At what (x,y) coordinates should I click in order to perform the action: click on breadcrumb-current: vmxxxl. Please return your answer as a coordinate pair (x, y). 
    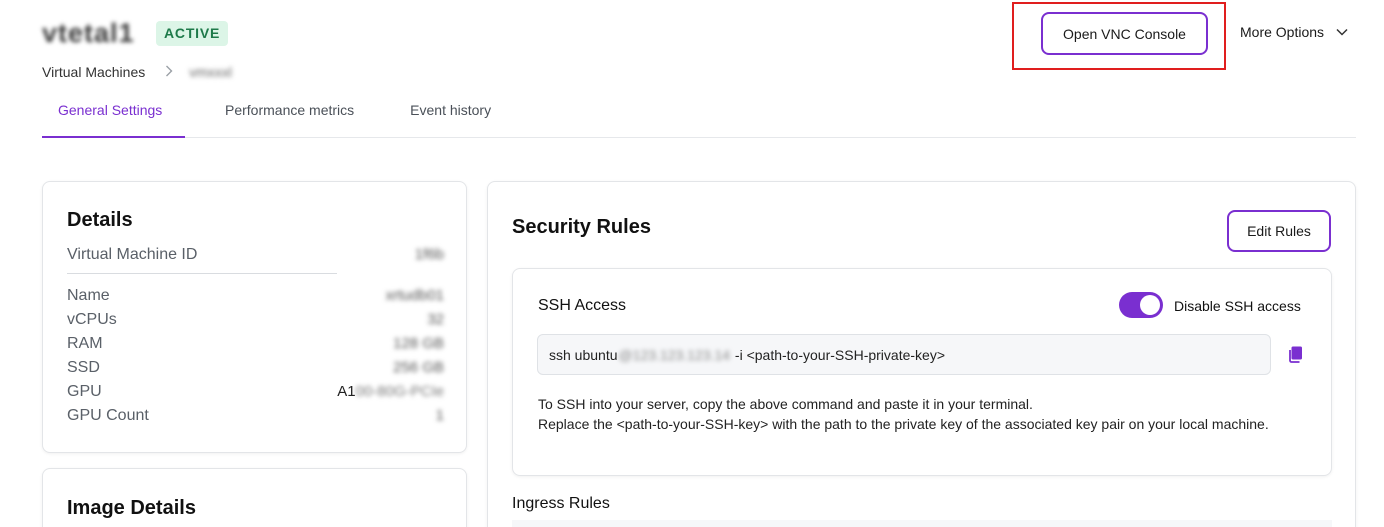
    Looking at the image, I should click on (211, 72).